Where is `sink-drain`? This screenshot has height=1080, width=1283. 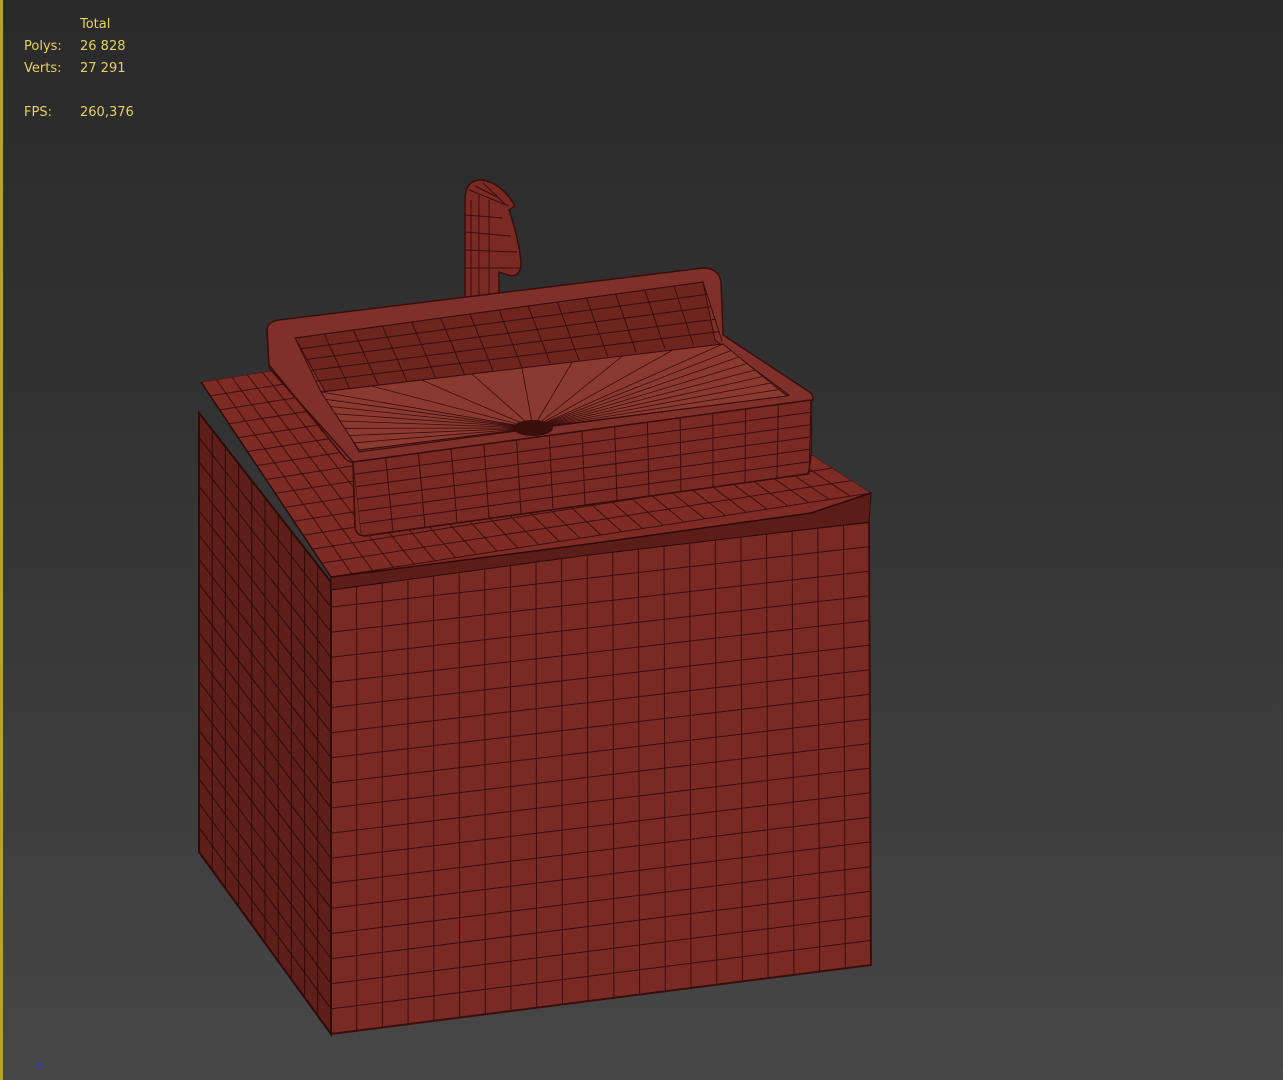 sink-drain is located at coordinates (533, 428).